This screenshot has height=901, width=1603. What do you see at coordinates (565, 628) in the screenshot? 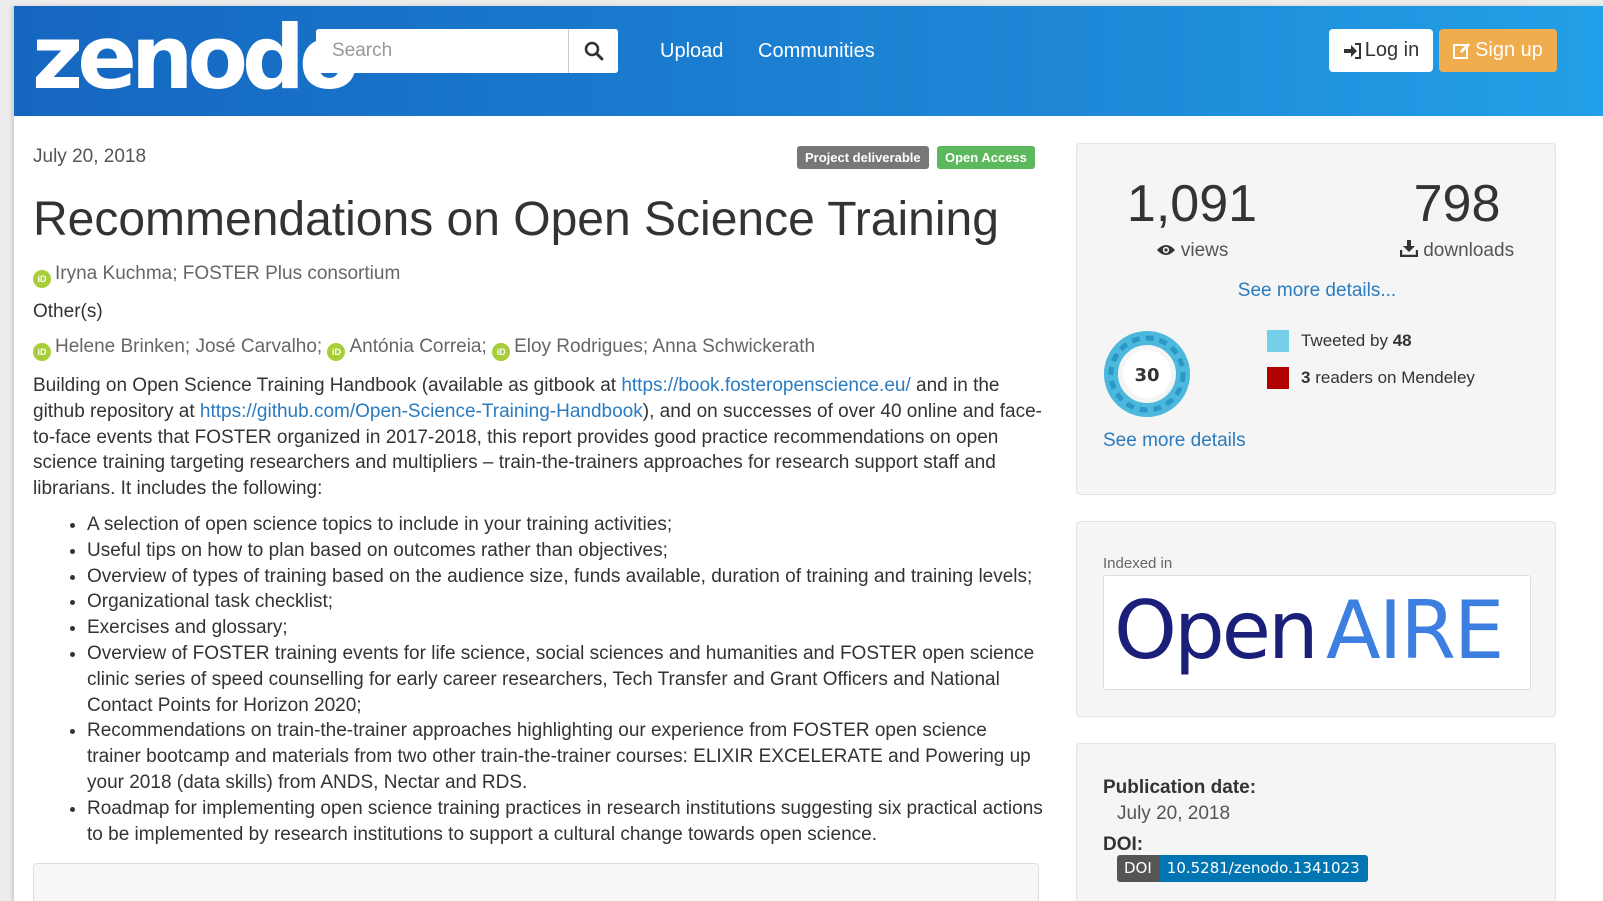
I see `list-item: Exercises and glossary;` at bounding box center [565, 628].